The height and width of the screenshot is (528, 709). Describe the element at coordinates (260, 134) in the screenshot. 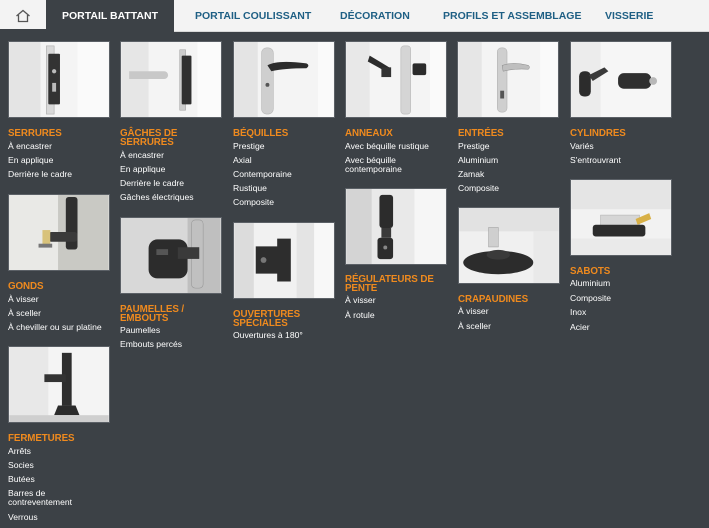

I see `category-title-bequilles: BÉQUILLES` at that location.